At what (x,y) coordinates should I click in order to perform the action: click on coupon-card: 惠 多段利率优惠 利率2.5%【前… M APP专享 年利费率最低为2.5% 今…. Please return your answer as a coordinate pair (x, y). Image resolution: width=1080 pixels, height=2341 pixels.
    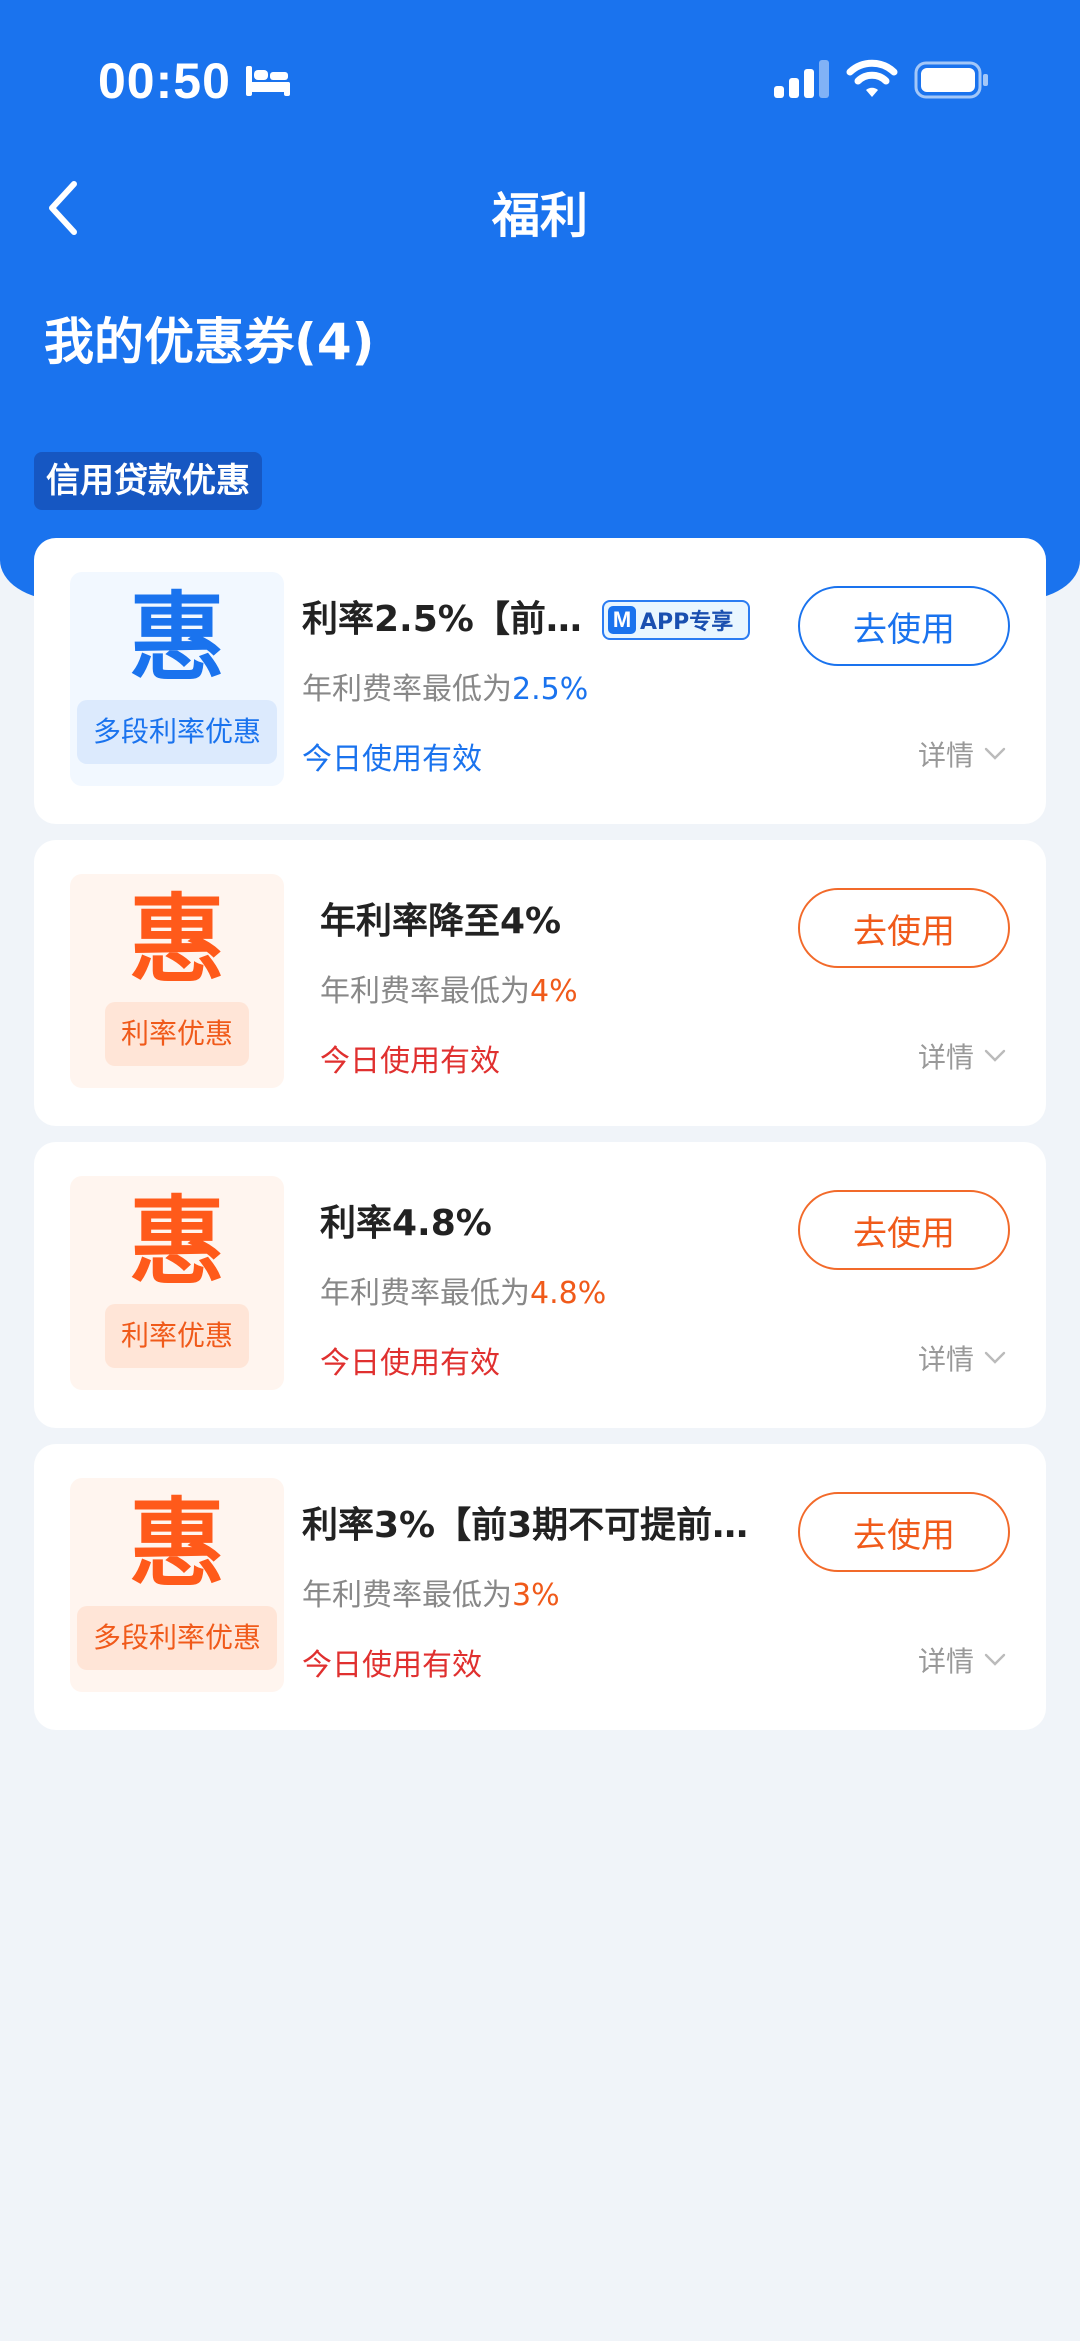
    Looking at the image, I should click on (540, 681).